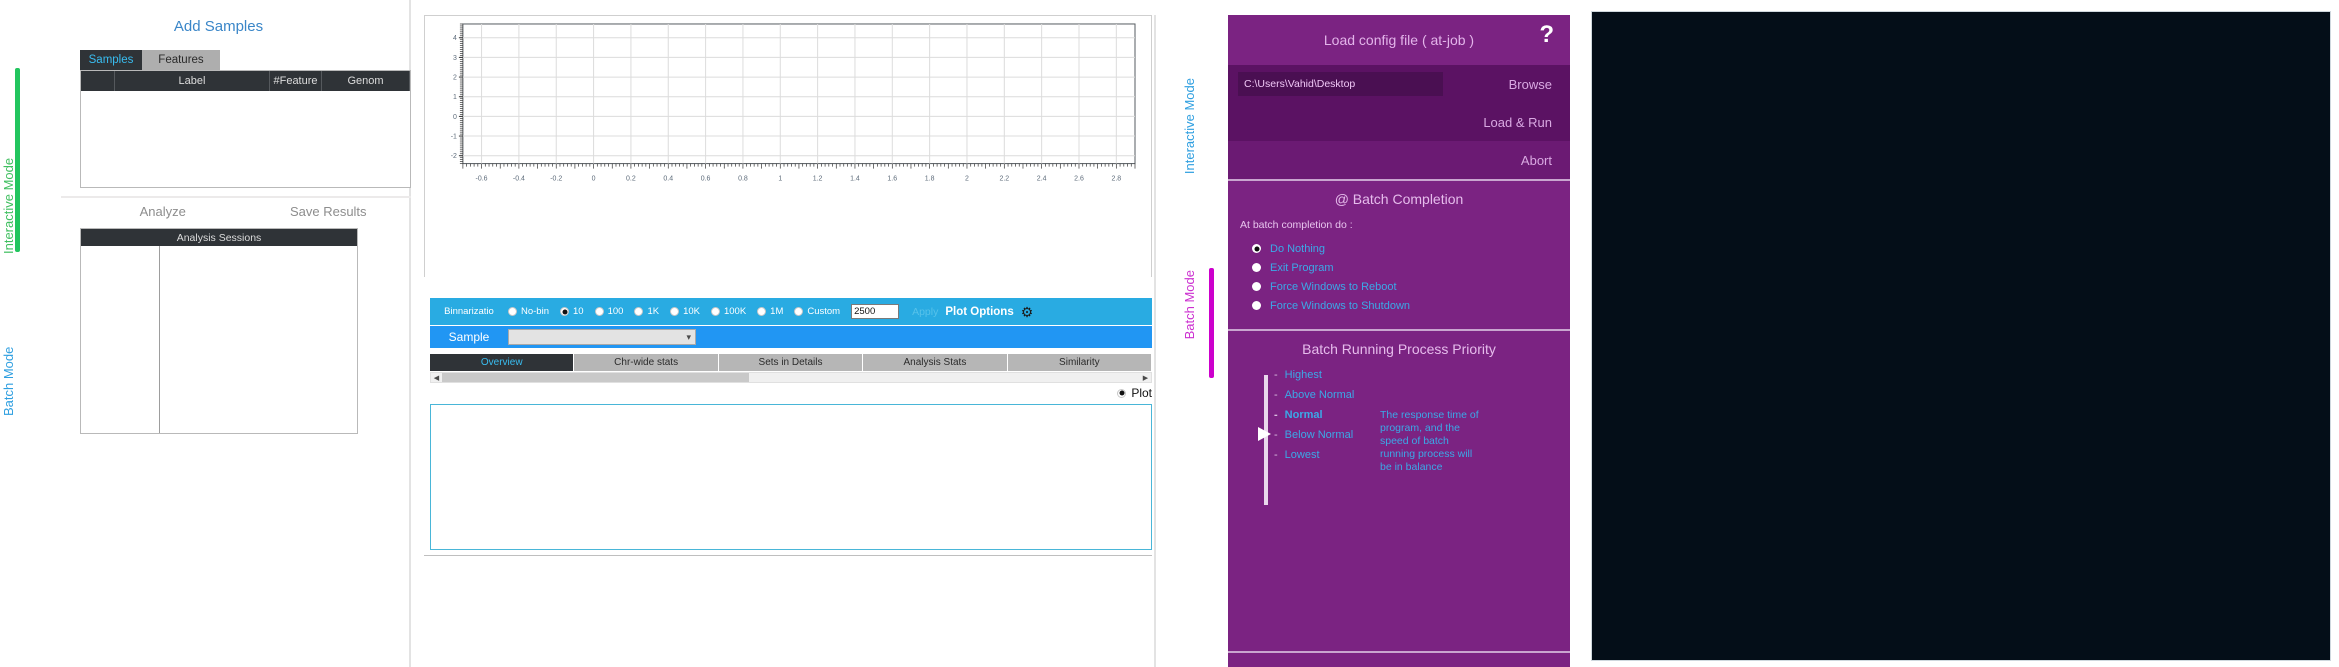  Describe the element at coordinates (925, 312) in the screenshot. I see `apply-button: Apply` at that location.